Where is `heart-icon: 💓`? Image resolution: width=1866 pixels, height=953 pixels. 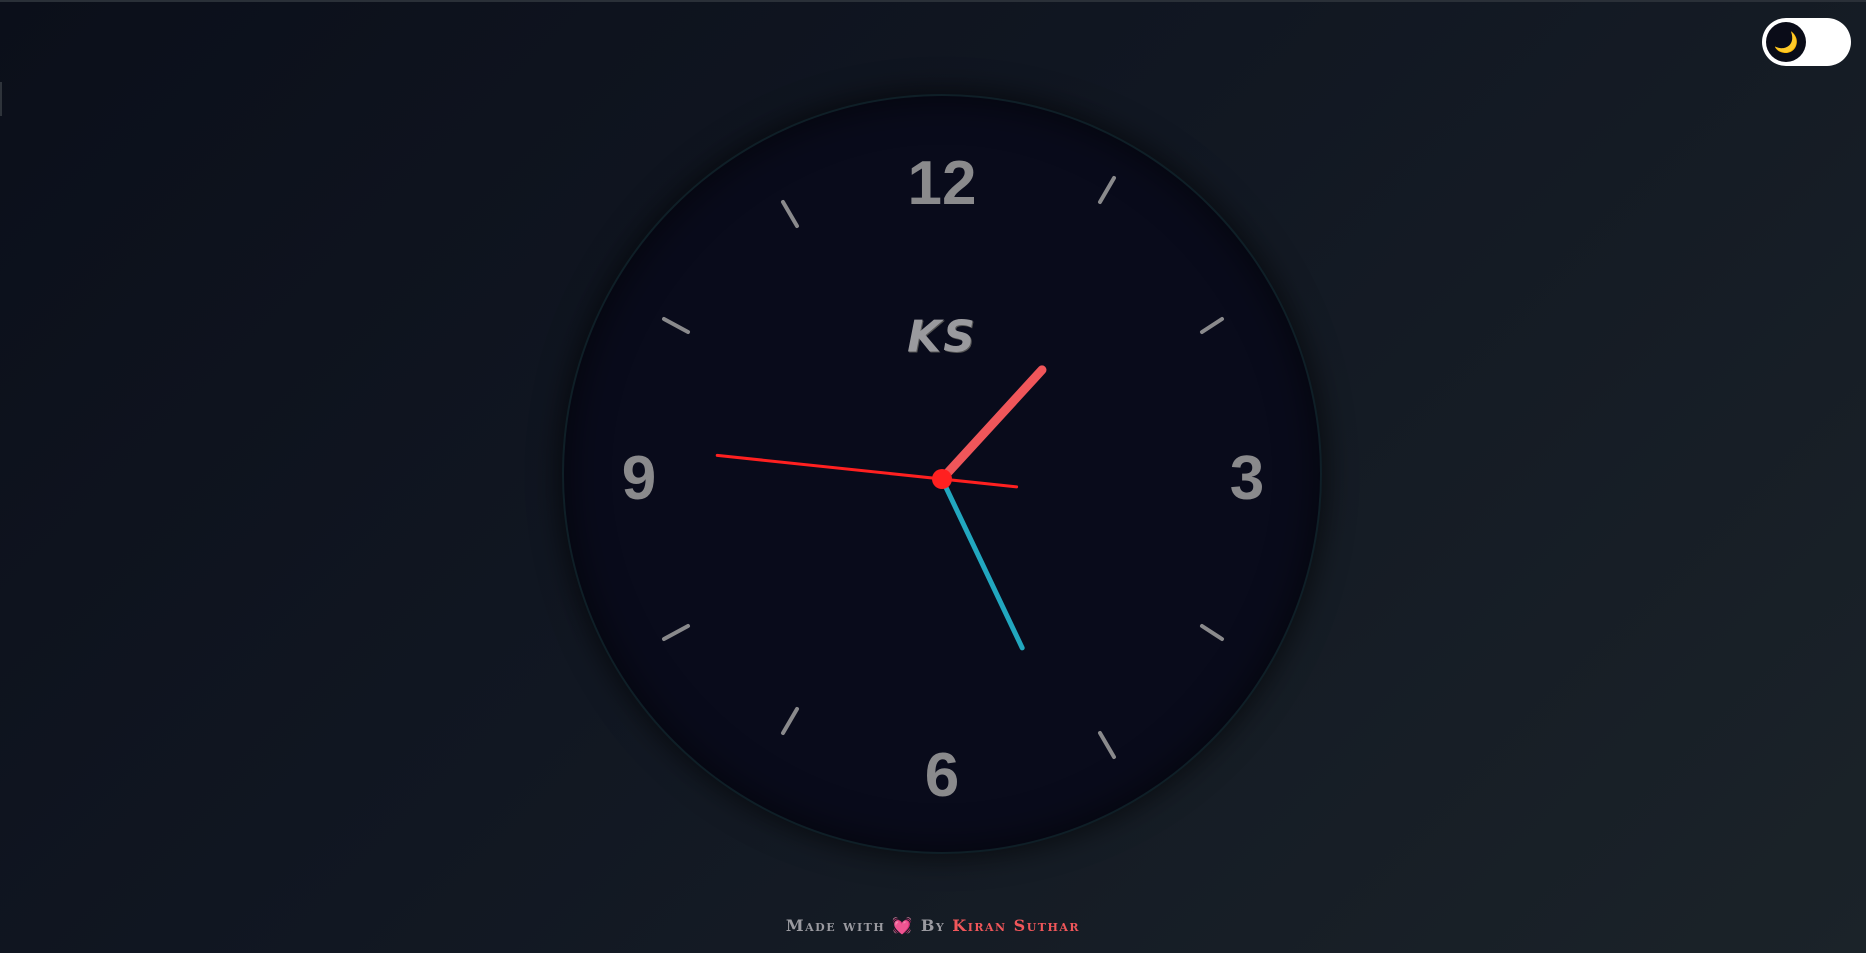 heart-icon: 💓 is located at coordinates (903, 925).